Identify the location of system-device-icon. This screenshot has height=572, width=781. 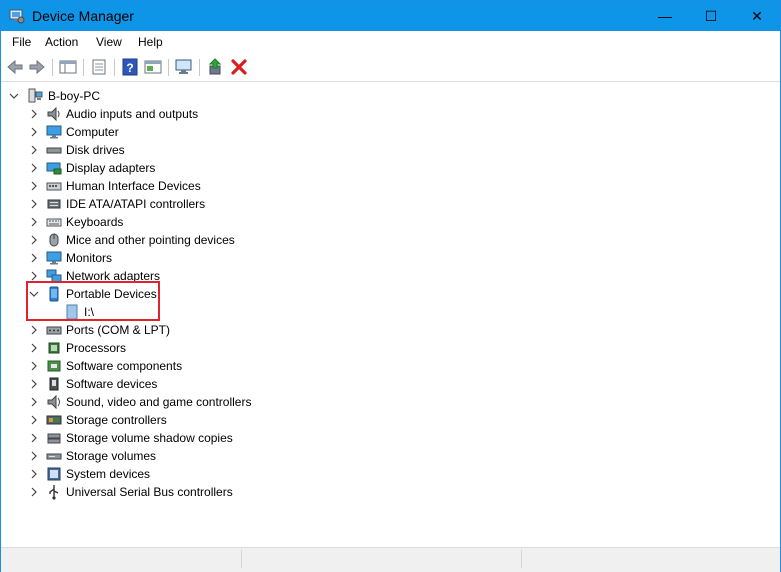
(54, 474).